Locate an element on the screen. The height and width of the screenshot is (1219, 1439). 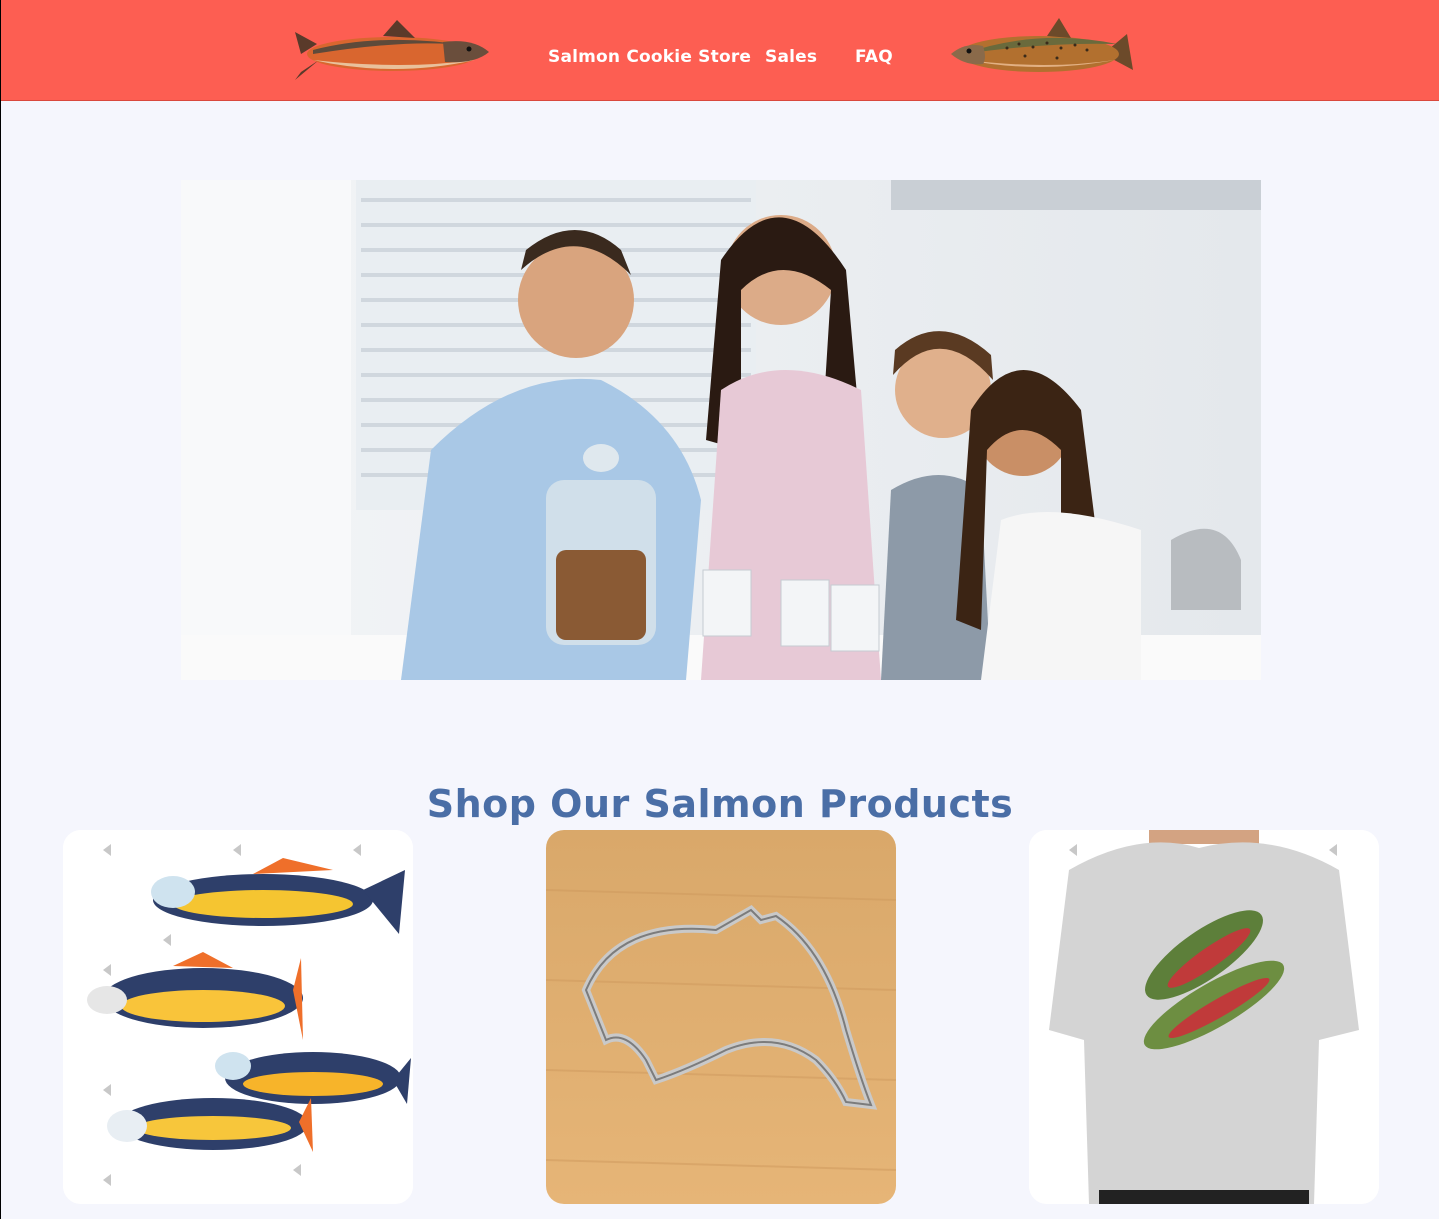
nav-link-faq: FAQ is located at coordinates (874, 57).